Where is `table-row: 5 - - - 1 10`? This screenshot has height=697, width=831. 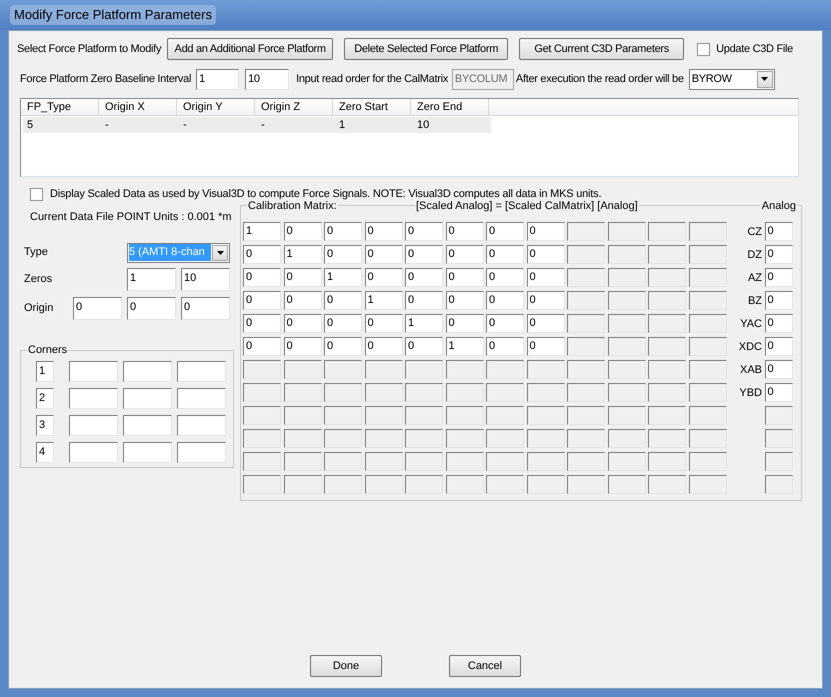 table-row: 5 - - - 1 10 is located at coordinates (257, 125).